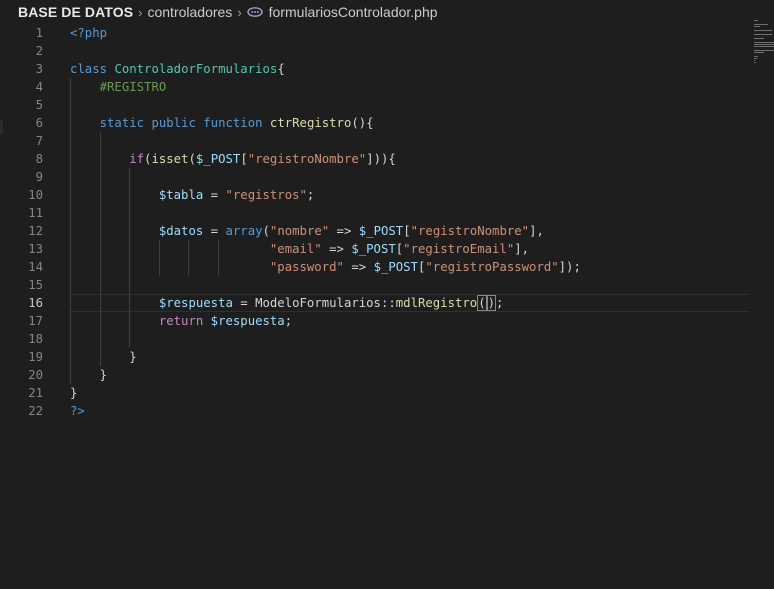 The image size is (774, 589). I want to click on line-number: 1, so click(39, 33).